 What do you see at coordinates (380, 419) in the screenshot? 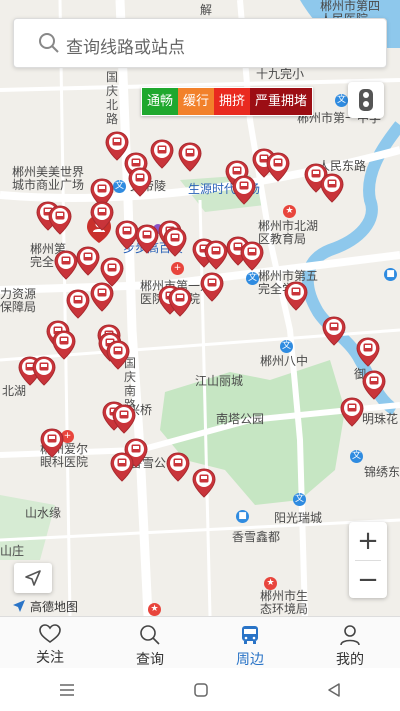
I see `map-label-mingzhu: 明珠花` at bounding box center [380, 419].